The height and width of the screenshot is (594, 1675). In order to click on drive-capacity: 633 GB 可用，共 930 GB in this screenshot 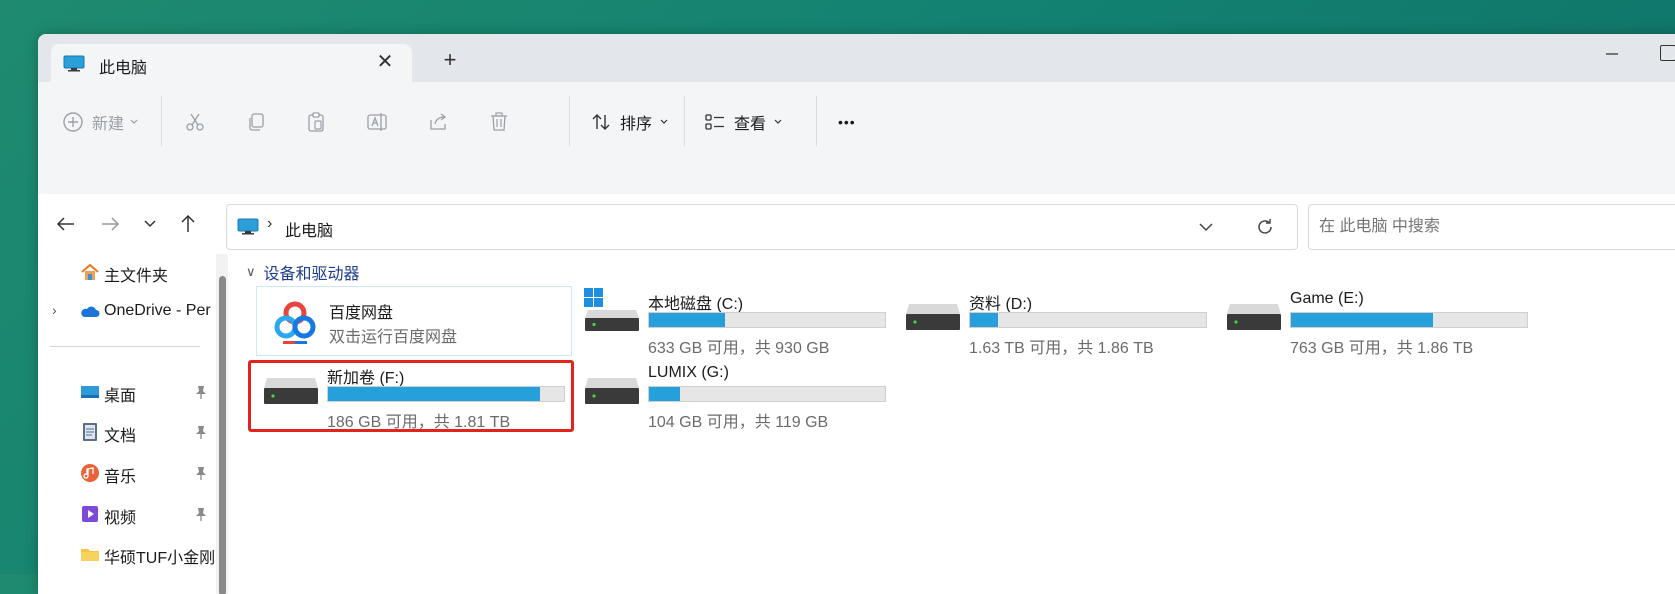, I will do `click(739, 348)`.